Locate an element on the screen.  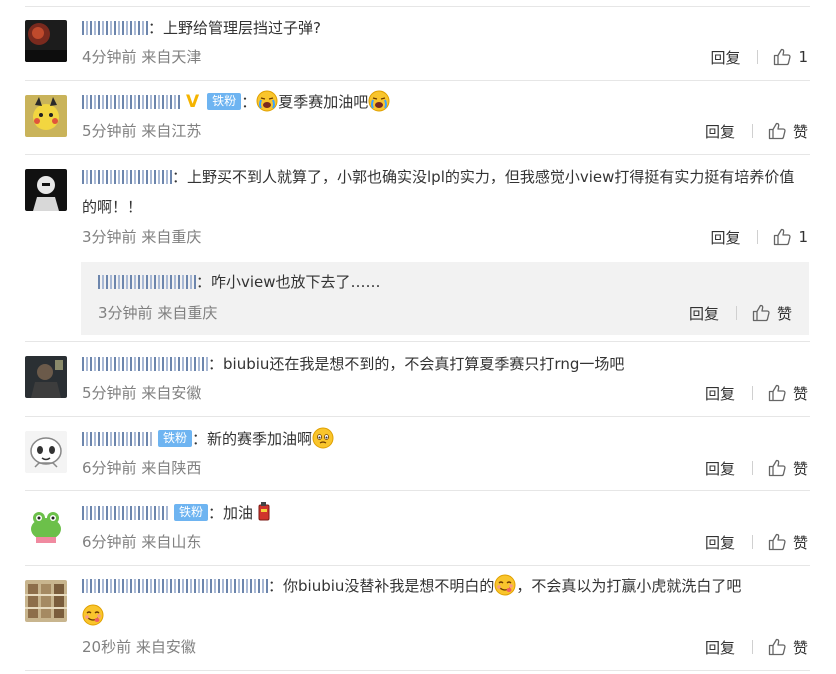
comment-meta: 6分钟前 来自陕西 is located at coordinates (141, 468).